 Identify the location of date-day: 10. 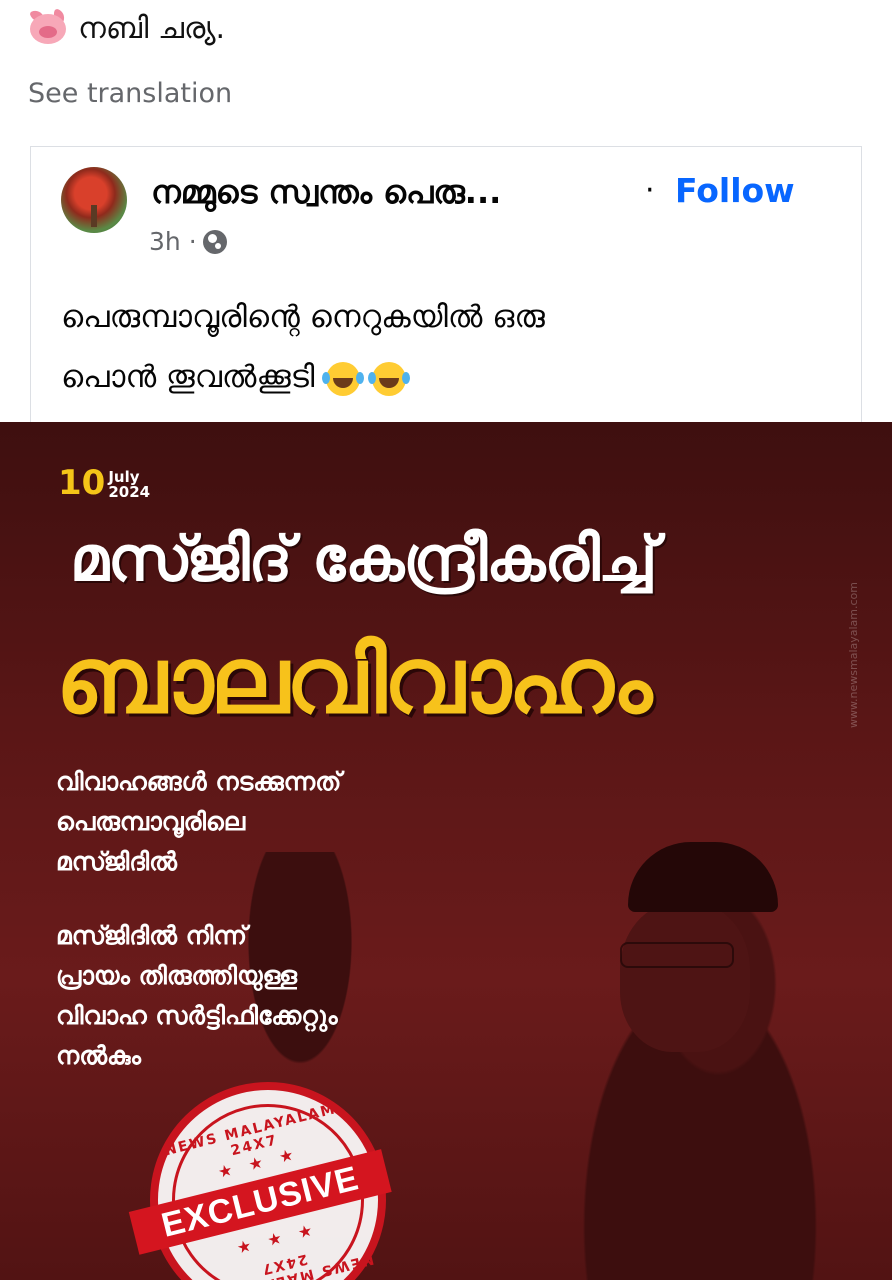
(82, 483).